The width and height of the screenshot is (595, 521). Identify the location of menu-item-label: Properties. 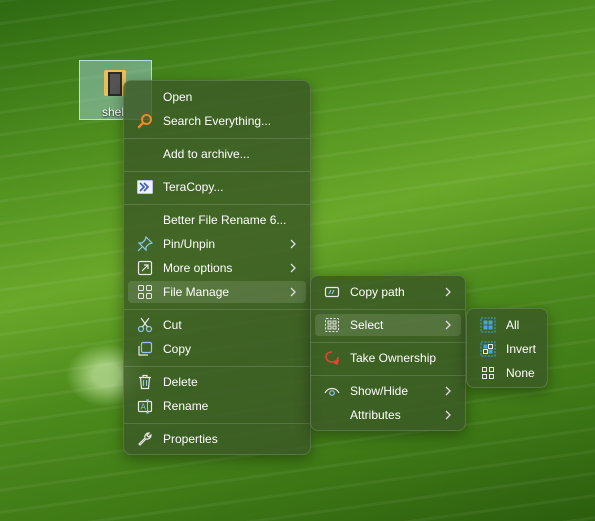
(190, 439).